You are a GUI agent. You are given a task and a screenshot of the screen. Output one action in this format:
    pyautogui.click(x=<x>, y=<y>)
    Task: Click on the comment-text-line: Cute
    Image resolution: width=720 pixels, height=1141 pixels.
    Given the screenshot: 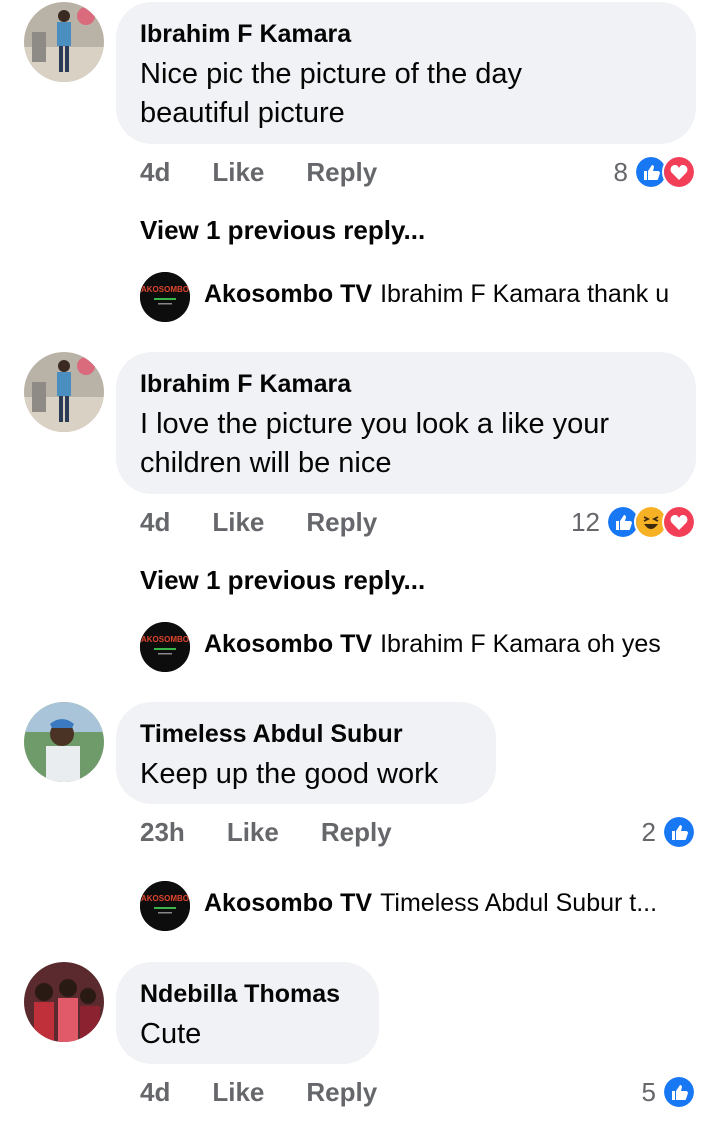 What is the action you would take?
    pyautogui.click(x=171, y=1034)
    